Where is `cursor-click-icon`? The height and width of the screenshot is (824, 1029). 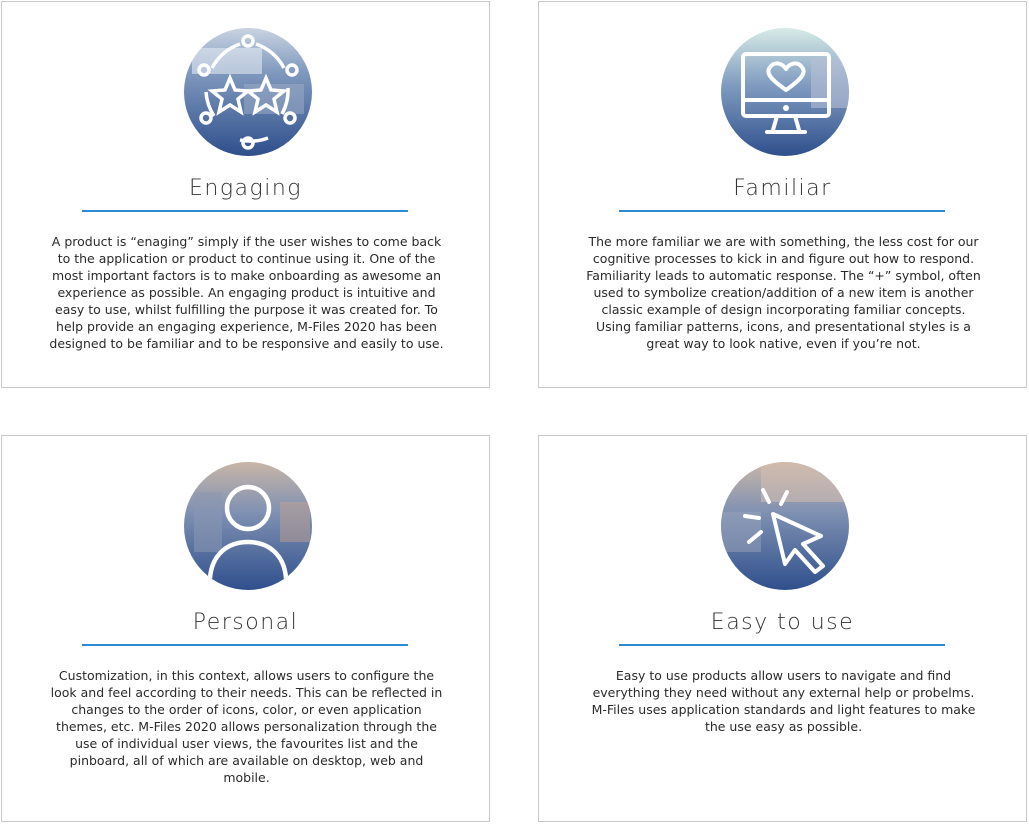 cursor-click-icon is located at coordinates (785, 526).